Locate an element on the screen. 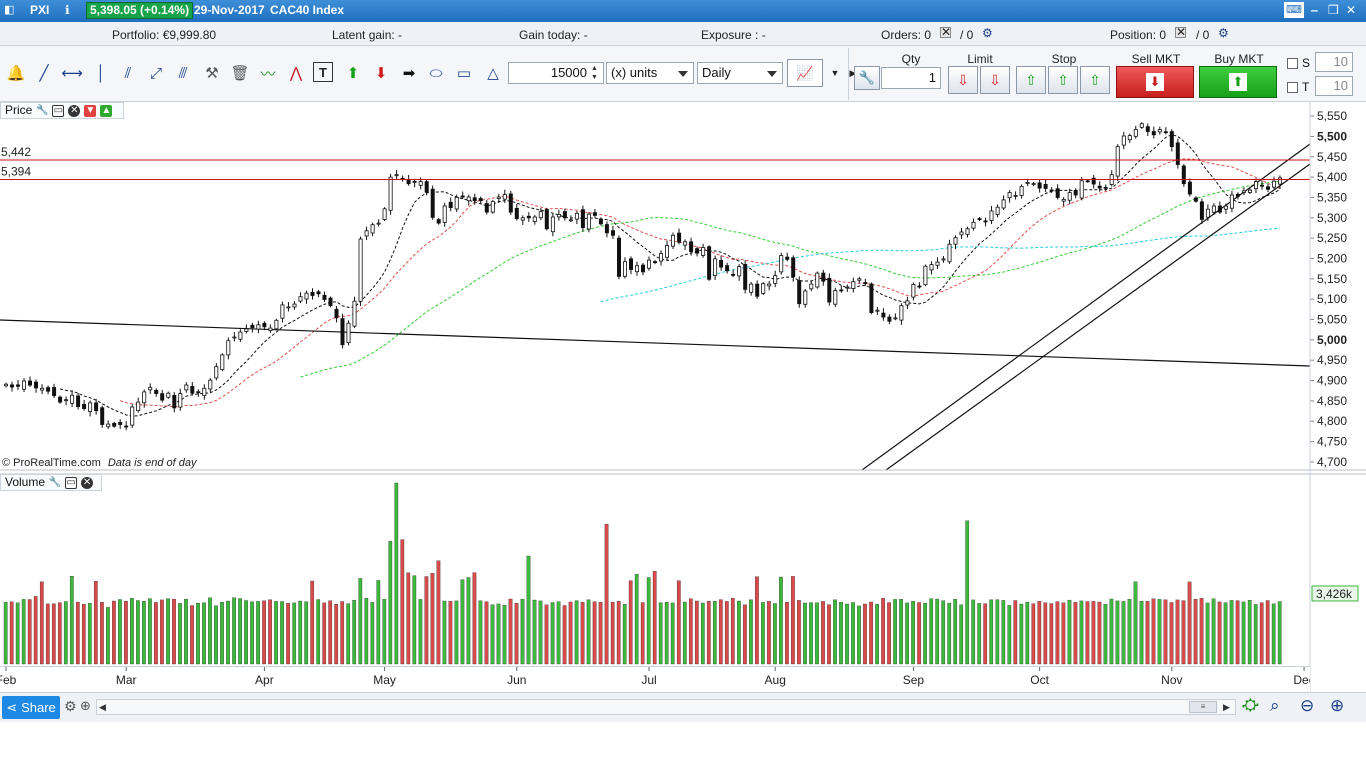 The width and height of the screenshot is (1366, 768). chart-settings-icon: ⚙ is located at coordinates (70, 706).